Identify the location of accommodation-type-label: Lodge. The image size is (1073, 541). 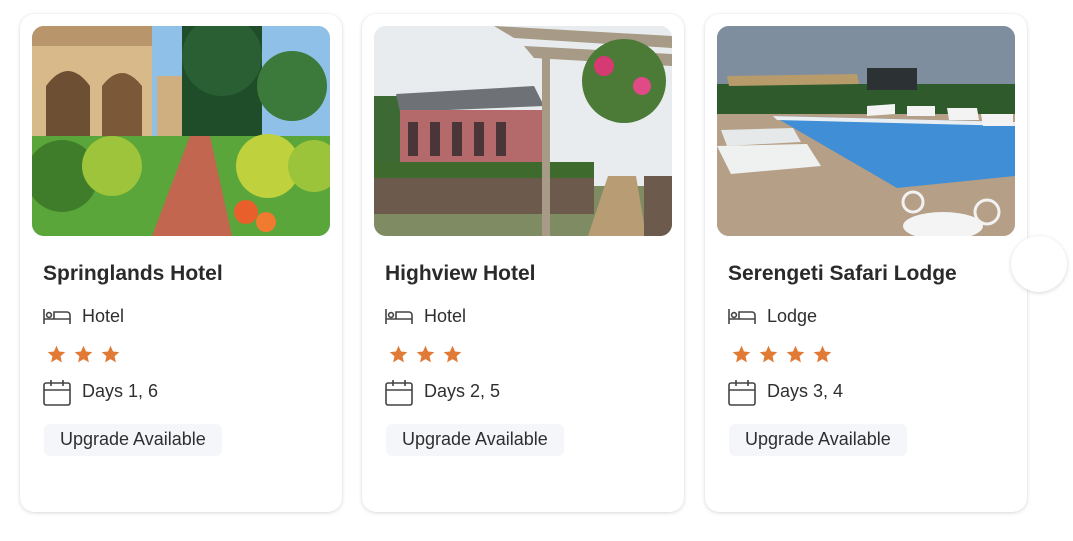
(792, 315).